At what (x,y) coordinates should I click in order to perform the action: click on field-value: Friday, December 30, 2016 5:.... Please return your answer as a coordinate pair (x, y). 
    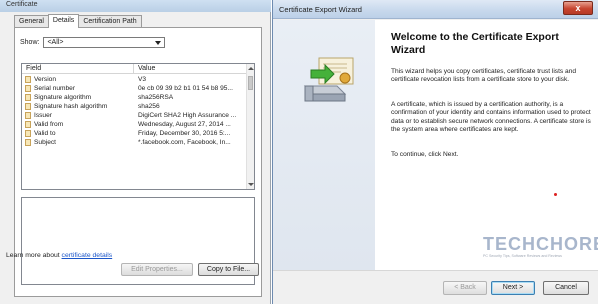
    Looking at the image, I should click on (184, 133).